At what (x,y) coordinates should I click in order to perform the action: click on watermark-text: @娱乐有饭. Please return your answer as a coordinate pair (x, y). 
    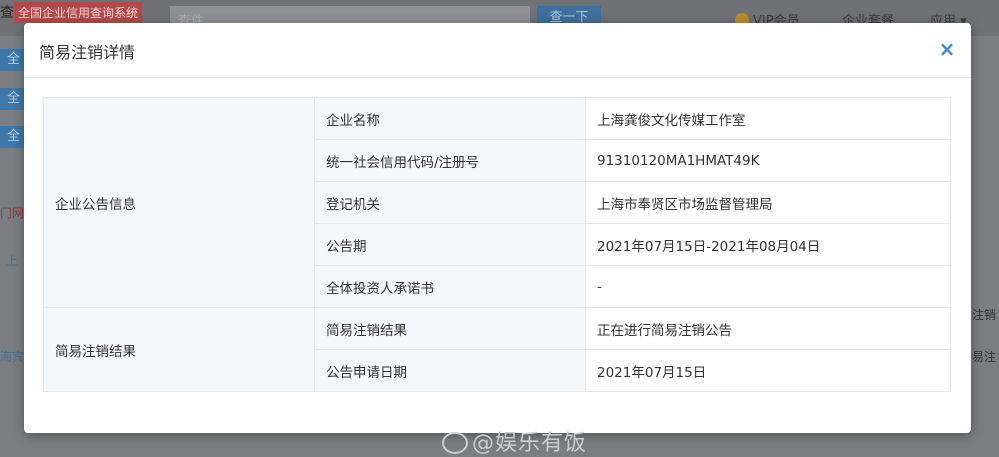
    Looking at the image, I should click on (530, 443).